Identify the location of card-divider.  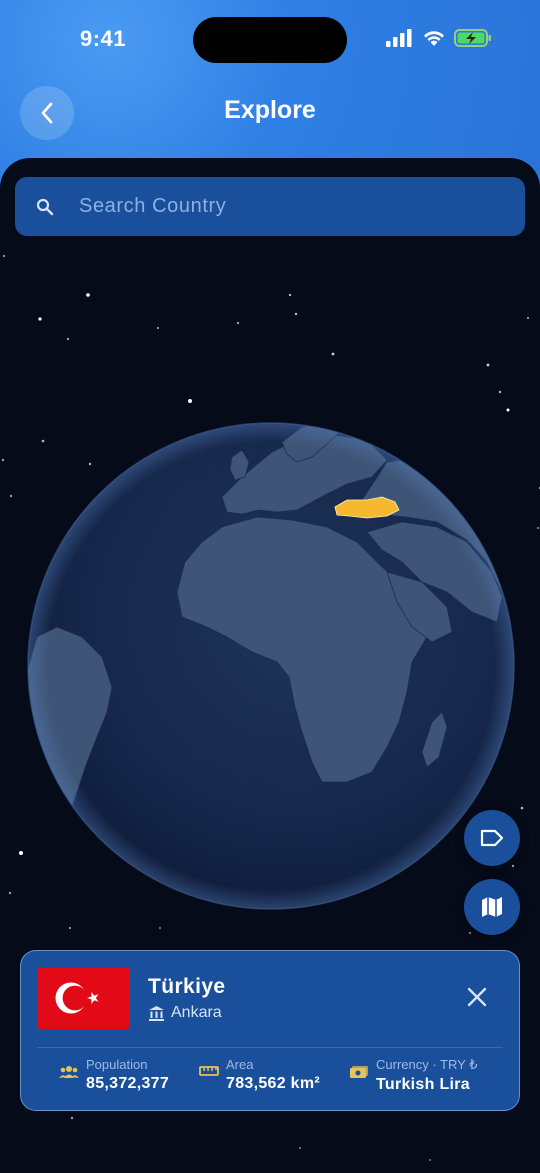
(270, 1047).